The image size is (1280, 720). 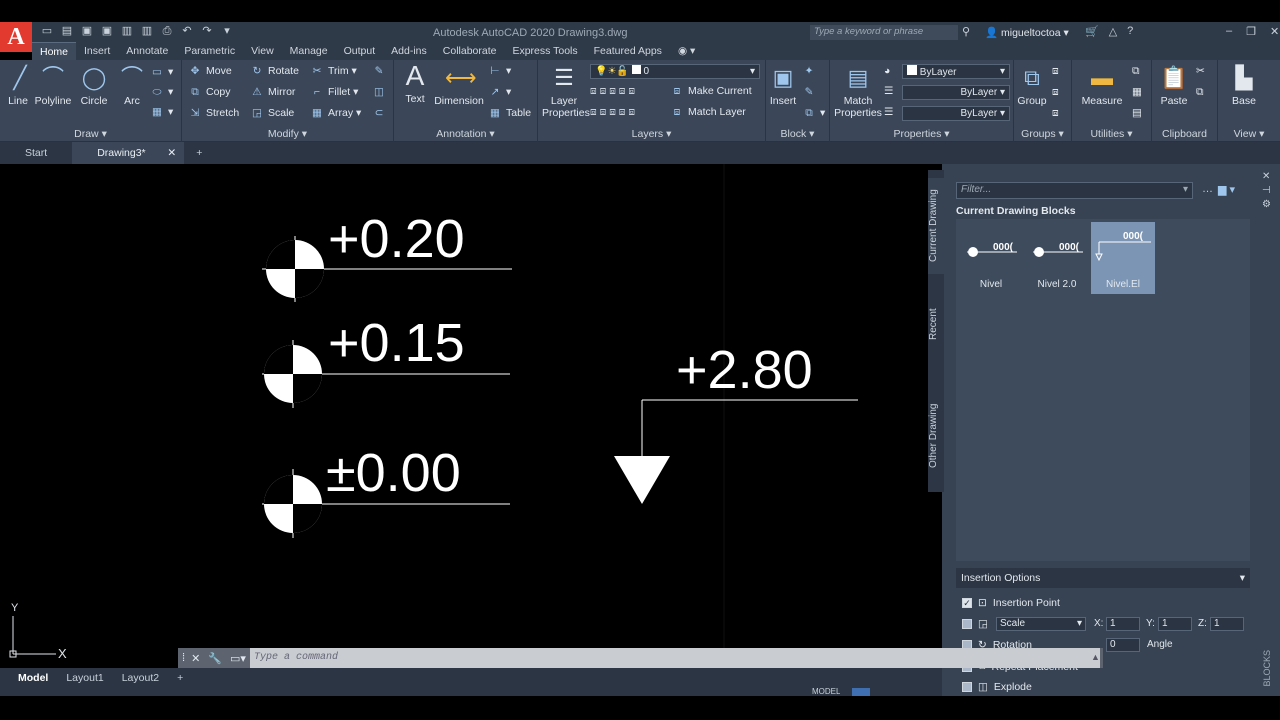 I want to click on ungroup-icon: ⧈, so click(x=1055, y=71).